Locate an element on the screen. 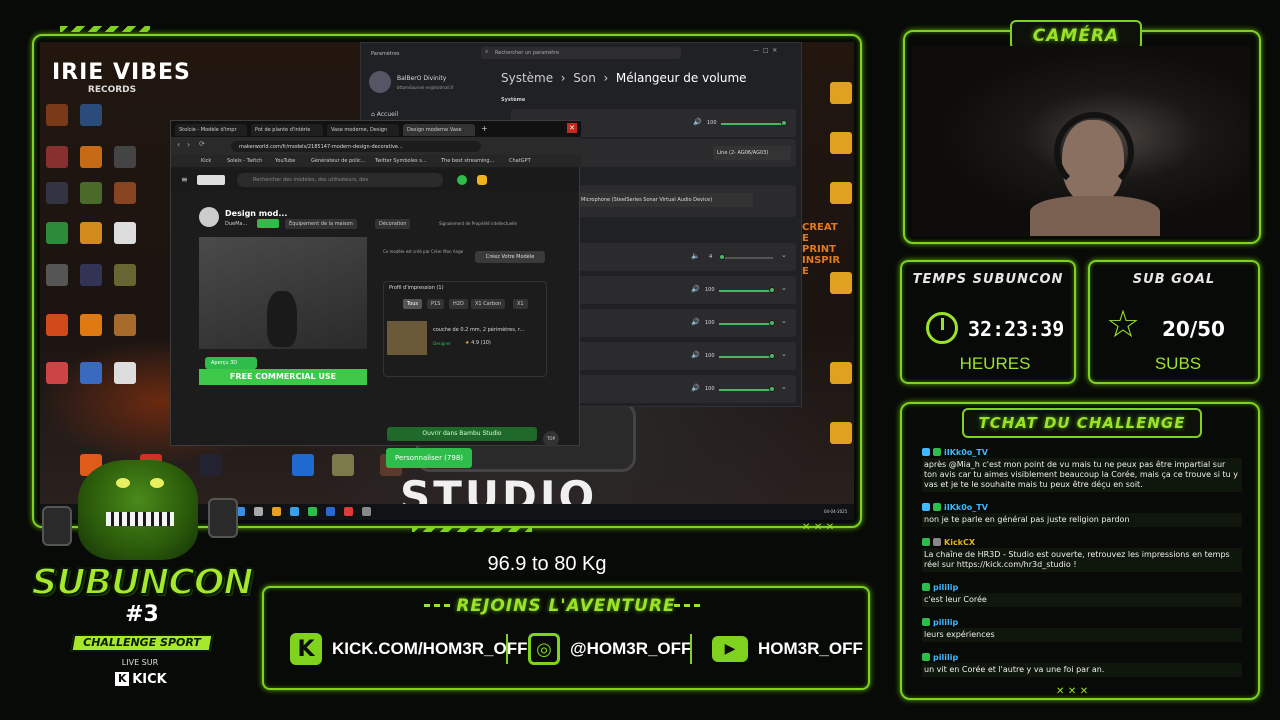 This screenshot has height=720, width=1280. youtube-link: ▶ HOM3R_OFF is located at coordinates (787, 649).